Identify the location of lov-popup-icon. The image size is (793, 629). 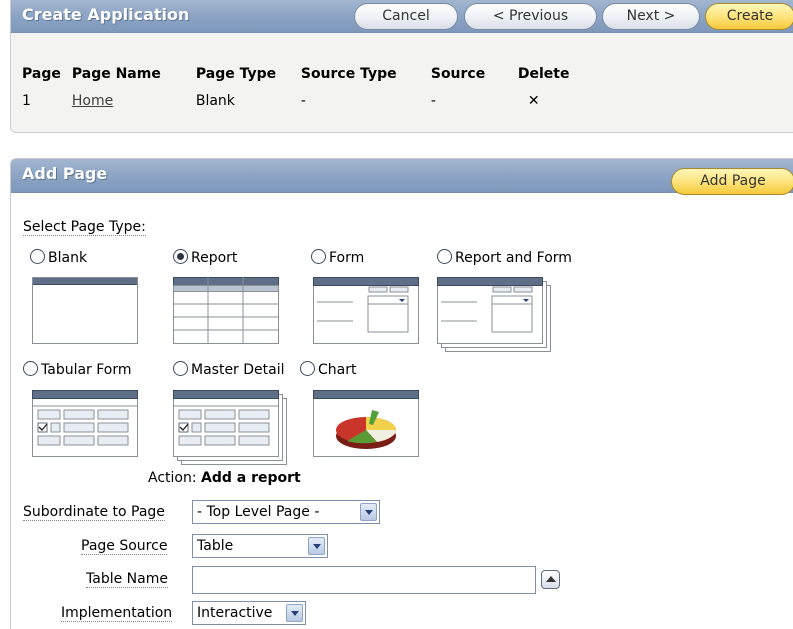
(550, 579).